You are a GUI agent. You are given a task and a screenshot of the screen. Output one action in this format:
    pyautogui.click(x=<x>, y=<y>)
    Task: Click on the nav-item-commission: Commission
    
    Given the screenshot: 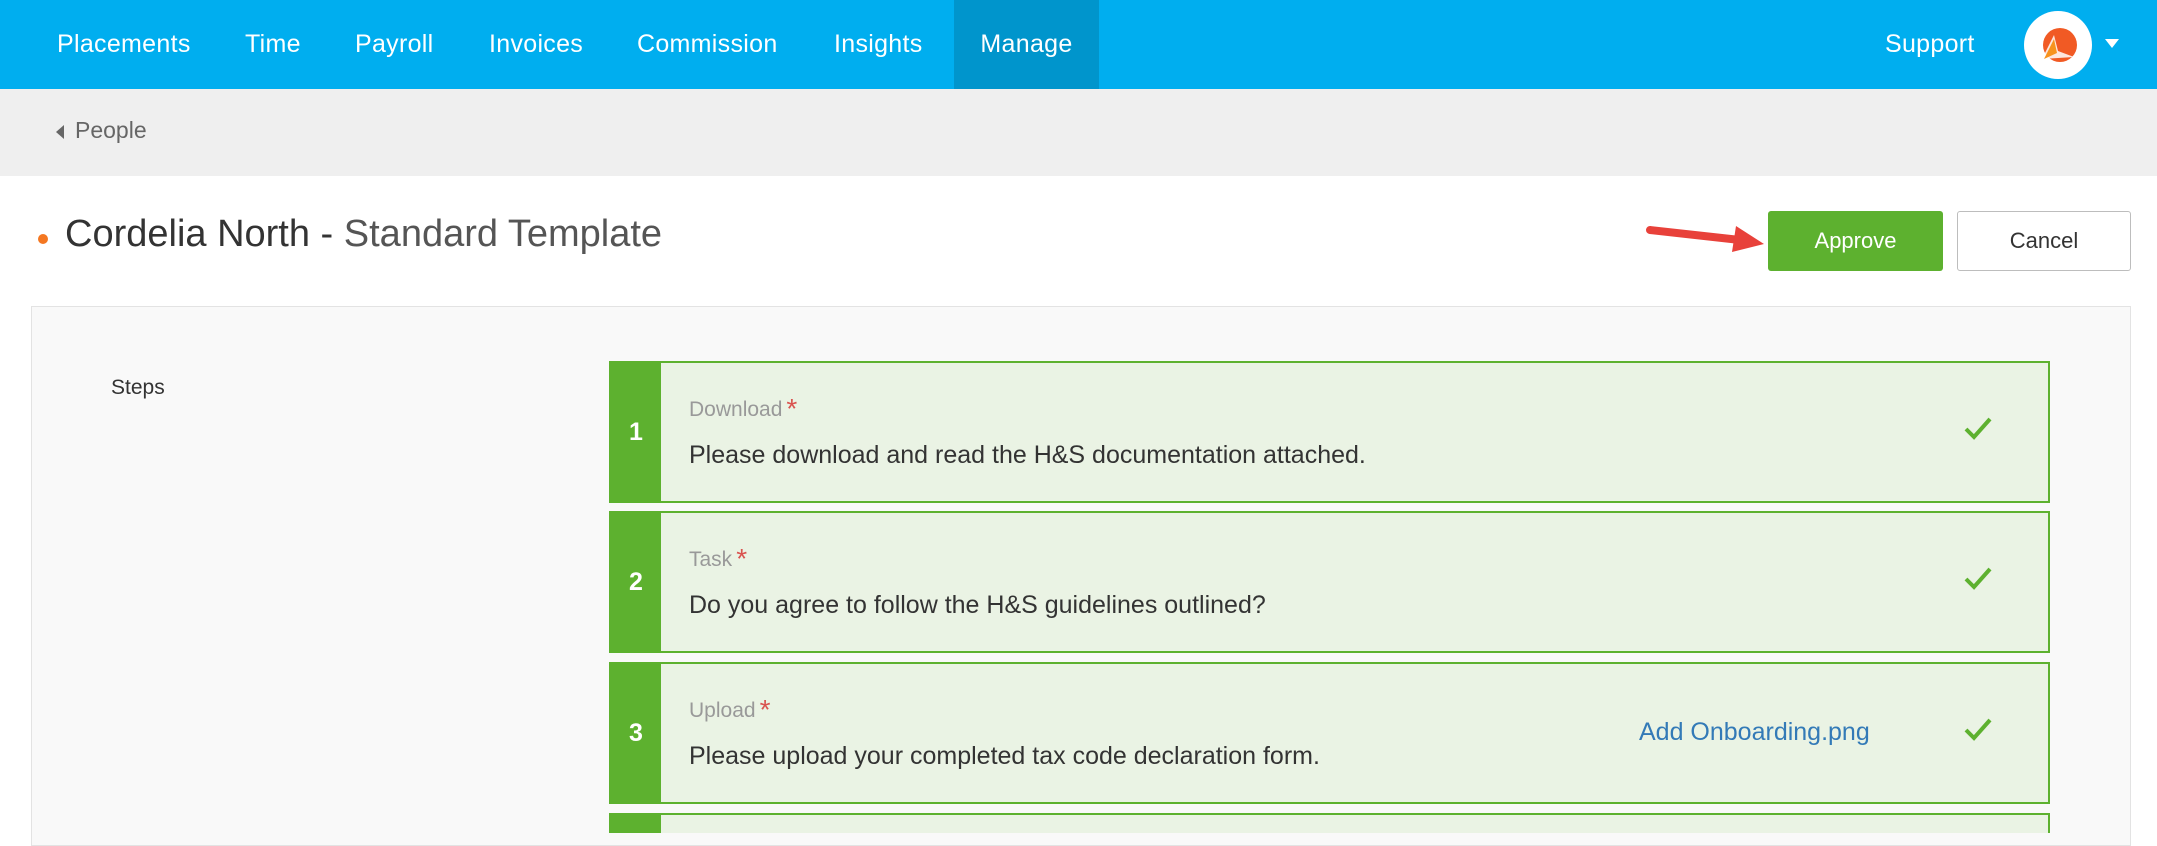 What is the action you would take?
    pyautogui.click(x=707, y=44)
    